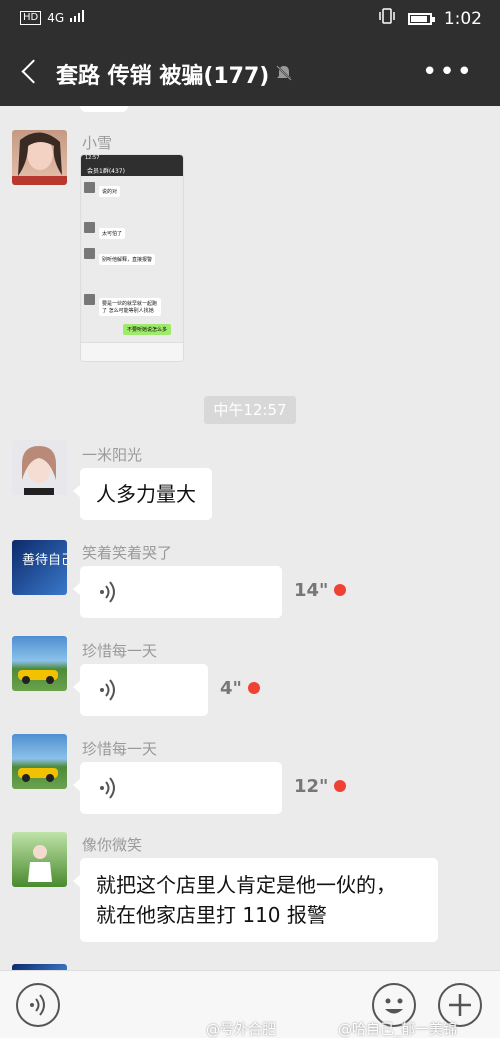 The height and width of the screenshot is (1038, 500). What do you see at coordinates (112, 455) in the screenshot?
I see `sender-name: 一米阳光` at bounding box center [112, 455].